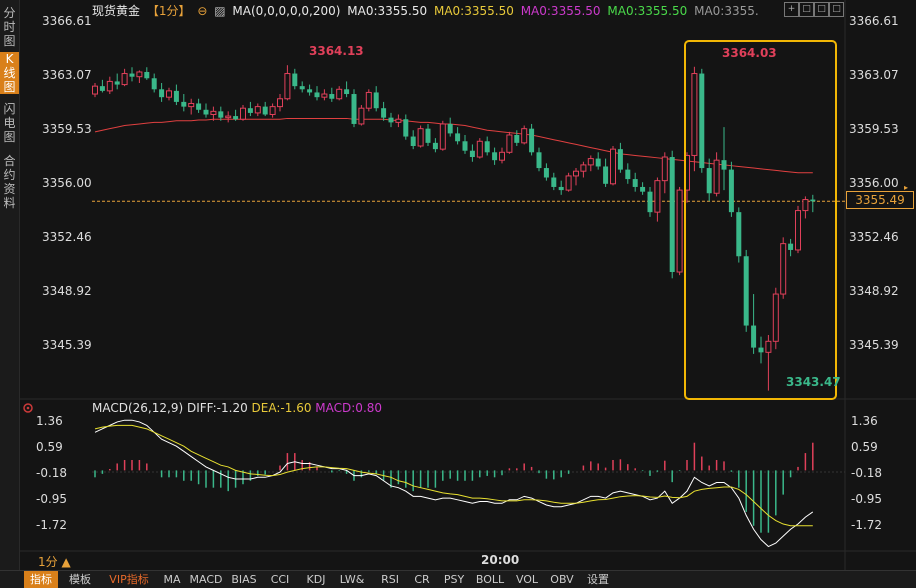 The image size is (916, 588). I want to click on tab-kdj: KDJ, so click(316, 579).